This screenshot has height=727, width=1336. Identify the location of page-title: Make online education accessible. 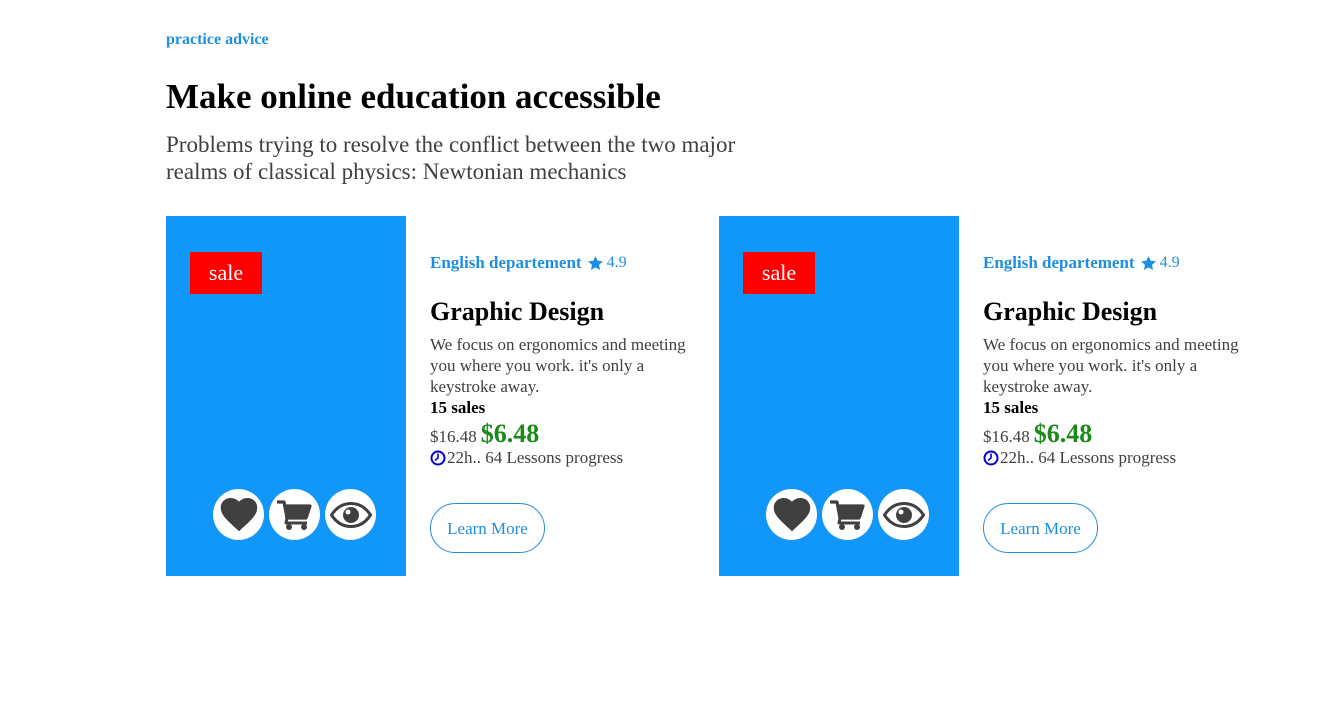
(413, 96).